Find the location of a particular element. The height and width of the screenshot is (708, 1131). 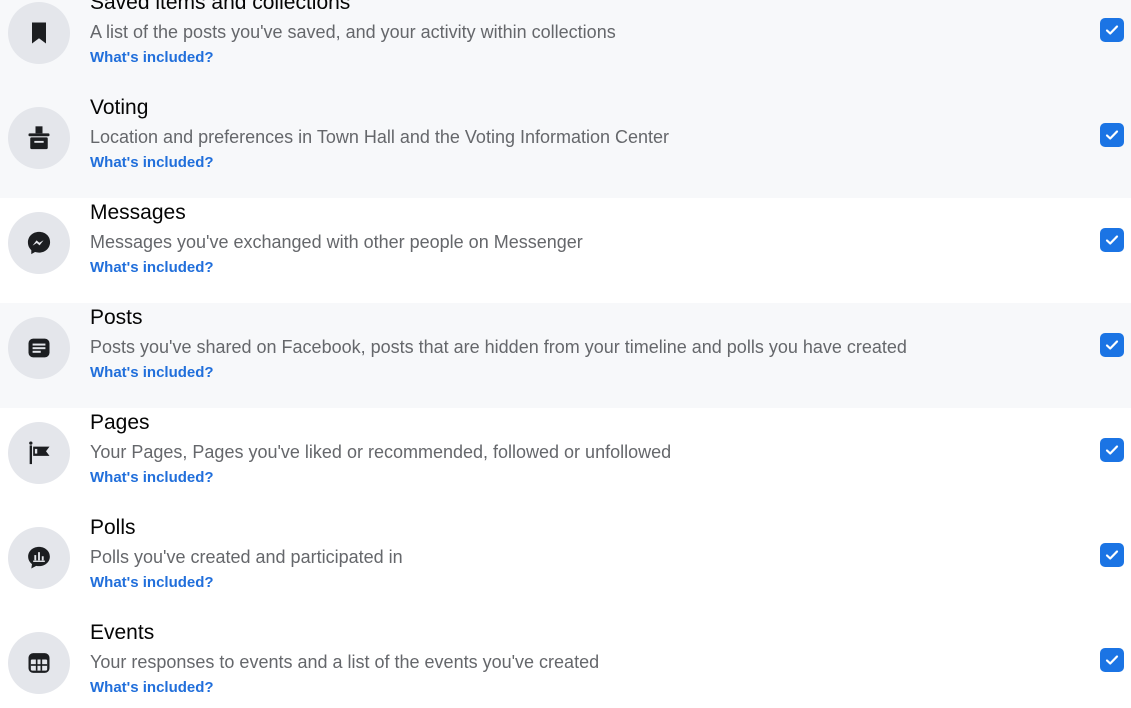

category-title: Messages is located at coordinates (138, 212).